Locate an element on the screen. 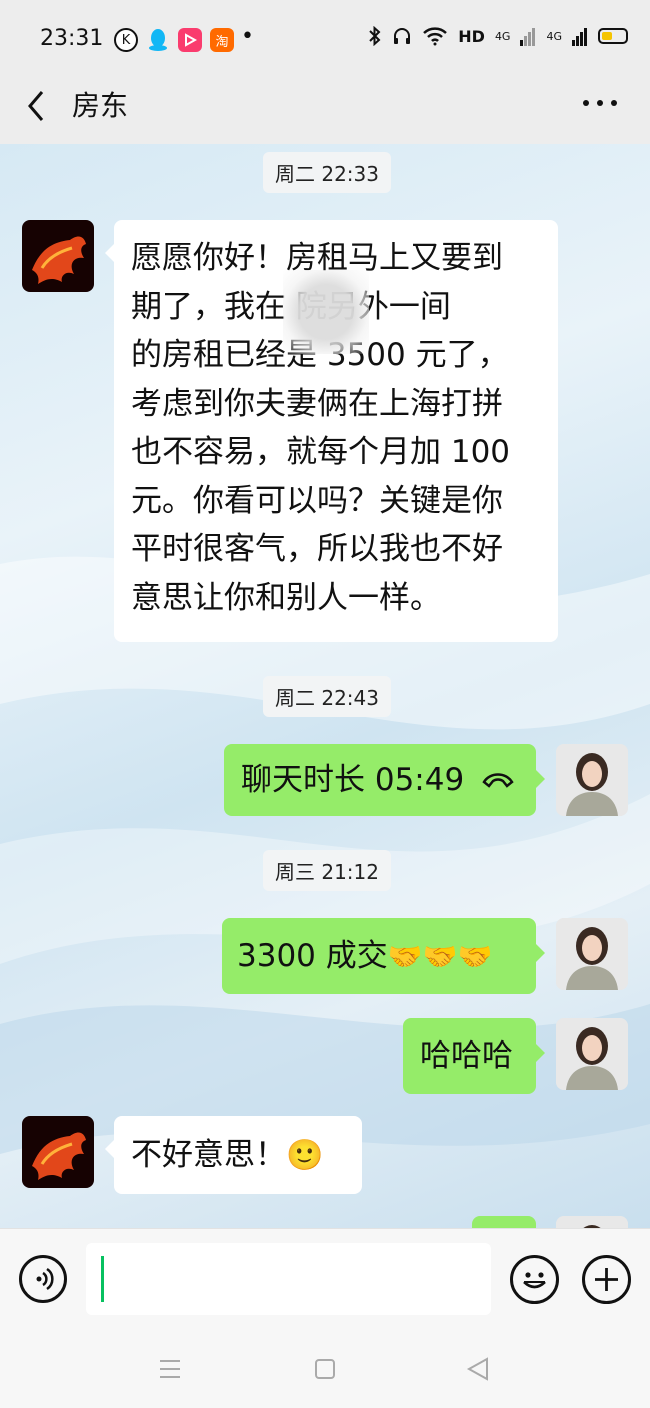 The height and width of the screenshot is (1408, 650). outgoing-message-deal: 3300 成交🤝🤝🤝 is located at coordinates (383, 956).